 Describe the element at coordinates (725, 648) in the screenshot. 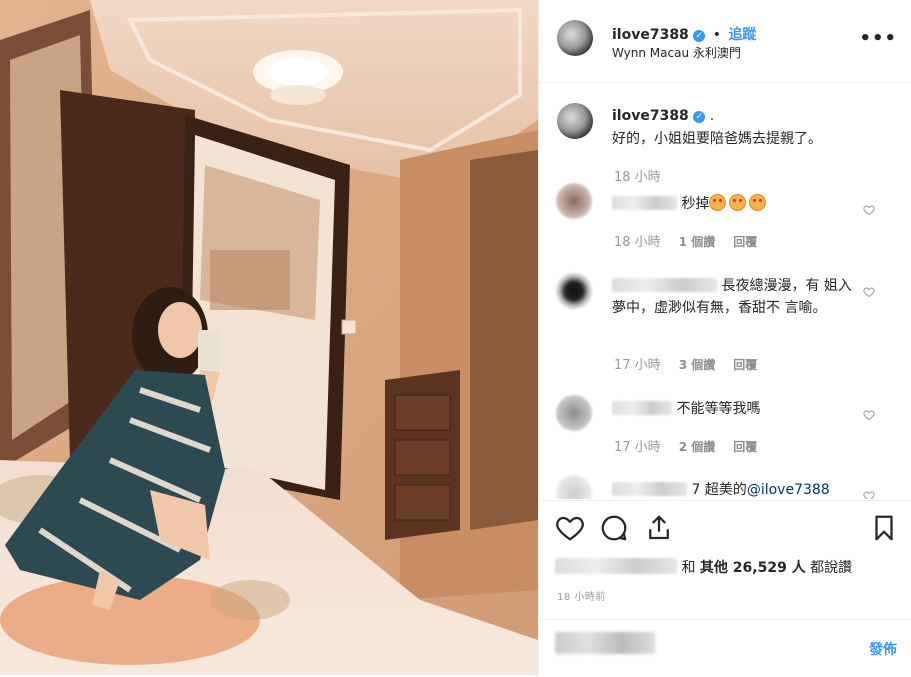

I see `comment-compose: 發佈` at that location.